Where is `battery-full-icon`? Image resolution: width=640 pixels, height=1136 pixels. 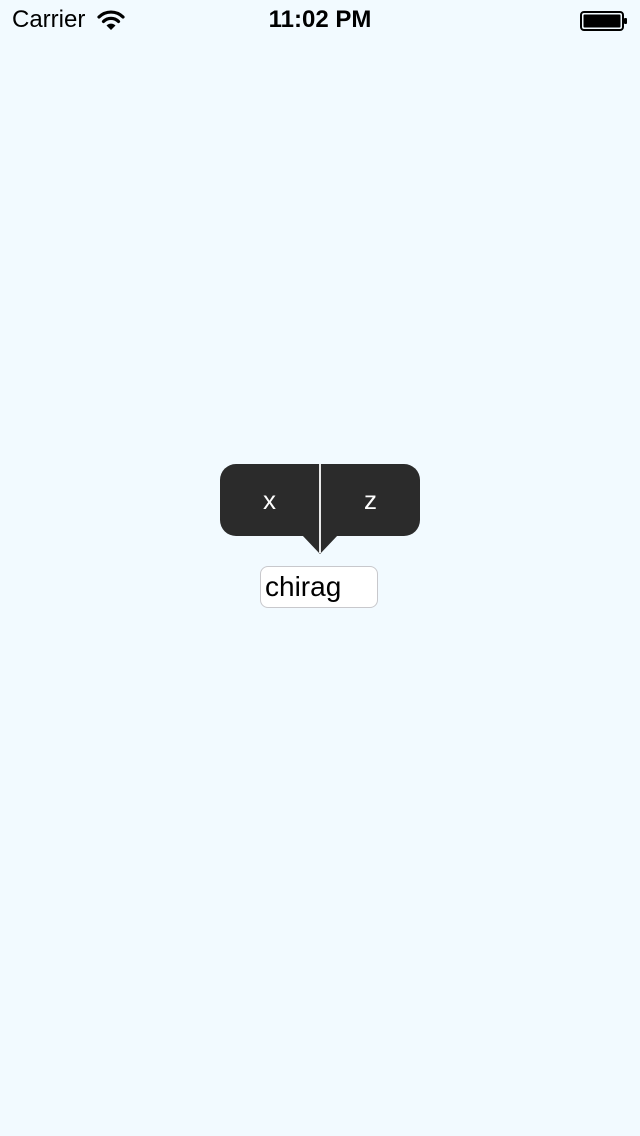
battery-full-icon is located at coordinates (603, 21).